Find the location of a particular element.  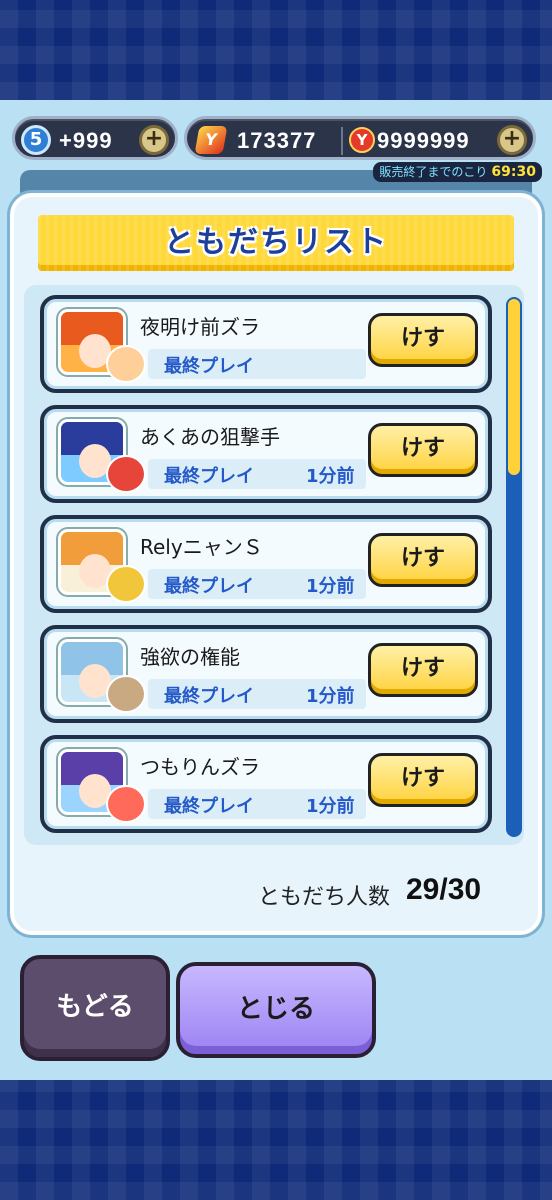

add-stamina-button: + is located at coordinates (154, 140).